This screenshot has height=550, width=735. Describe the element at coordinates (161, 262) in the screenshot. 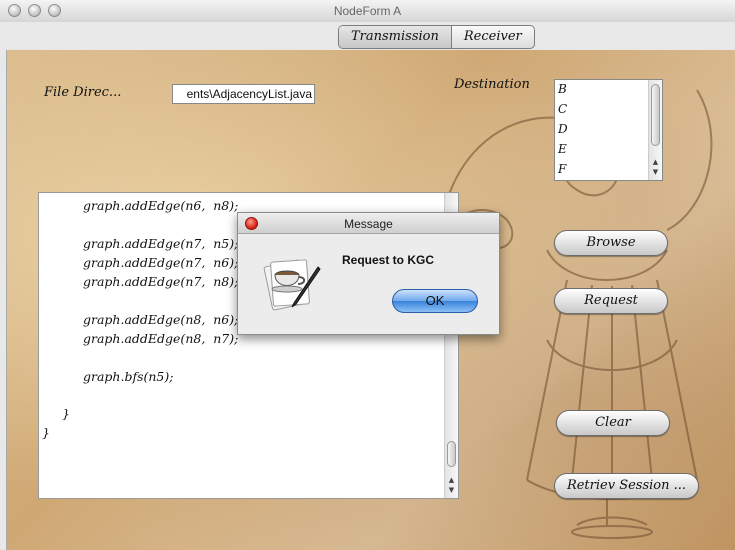

I see `code-line: graph.addEdge(n7, n6);` at that location.